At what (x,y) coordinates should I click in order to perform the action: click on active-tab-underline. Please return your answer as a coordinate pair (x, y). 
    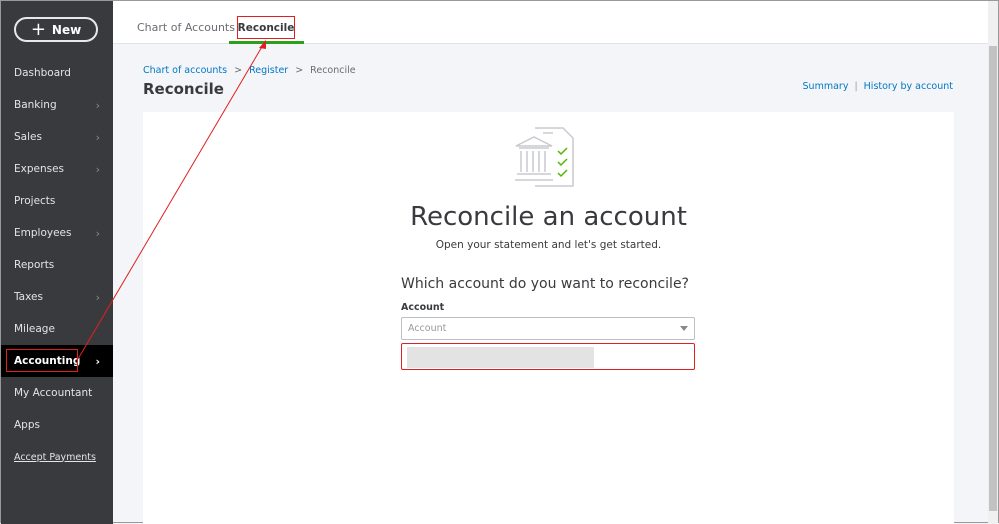
    Looking at the image, I should click on (266, 42).